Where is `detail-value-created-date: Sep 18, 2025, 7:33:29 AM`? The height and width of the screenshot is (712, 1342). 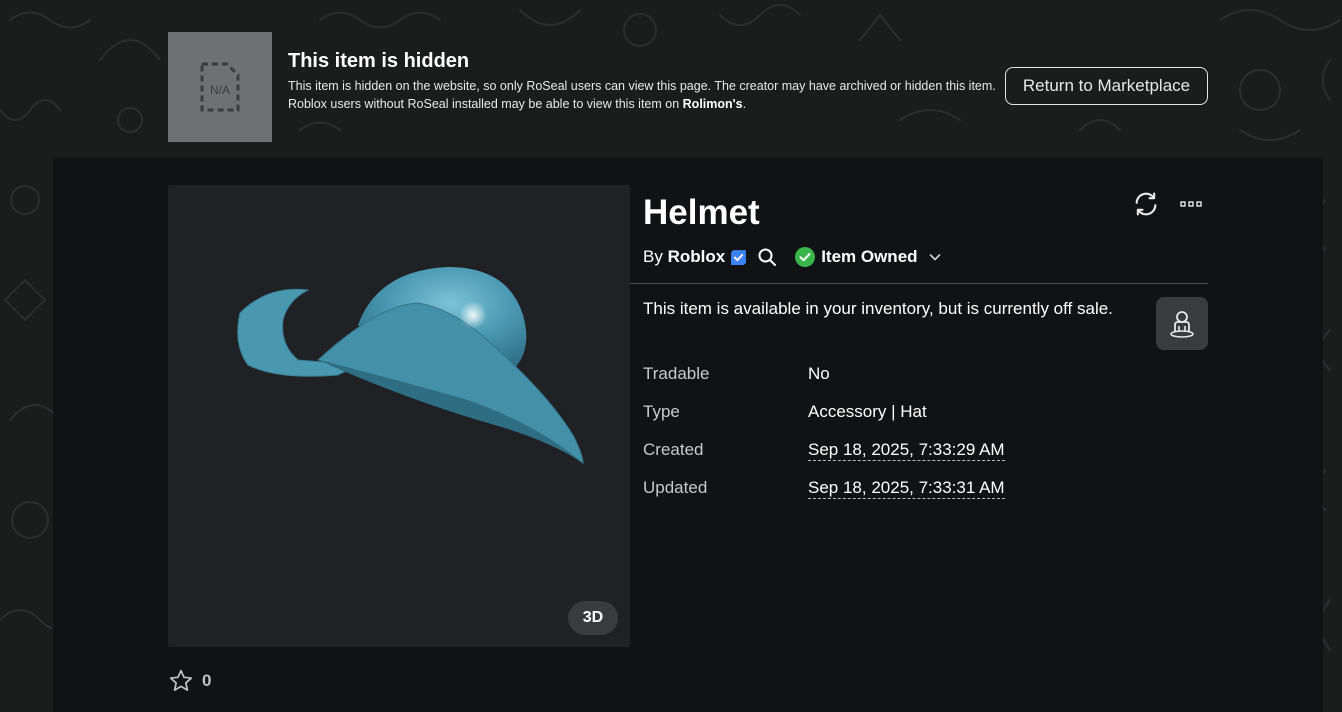
detail-value-created-date: Sep 18, 2025, 7:33:29 AM is located at coordinates (906, 450).